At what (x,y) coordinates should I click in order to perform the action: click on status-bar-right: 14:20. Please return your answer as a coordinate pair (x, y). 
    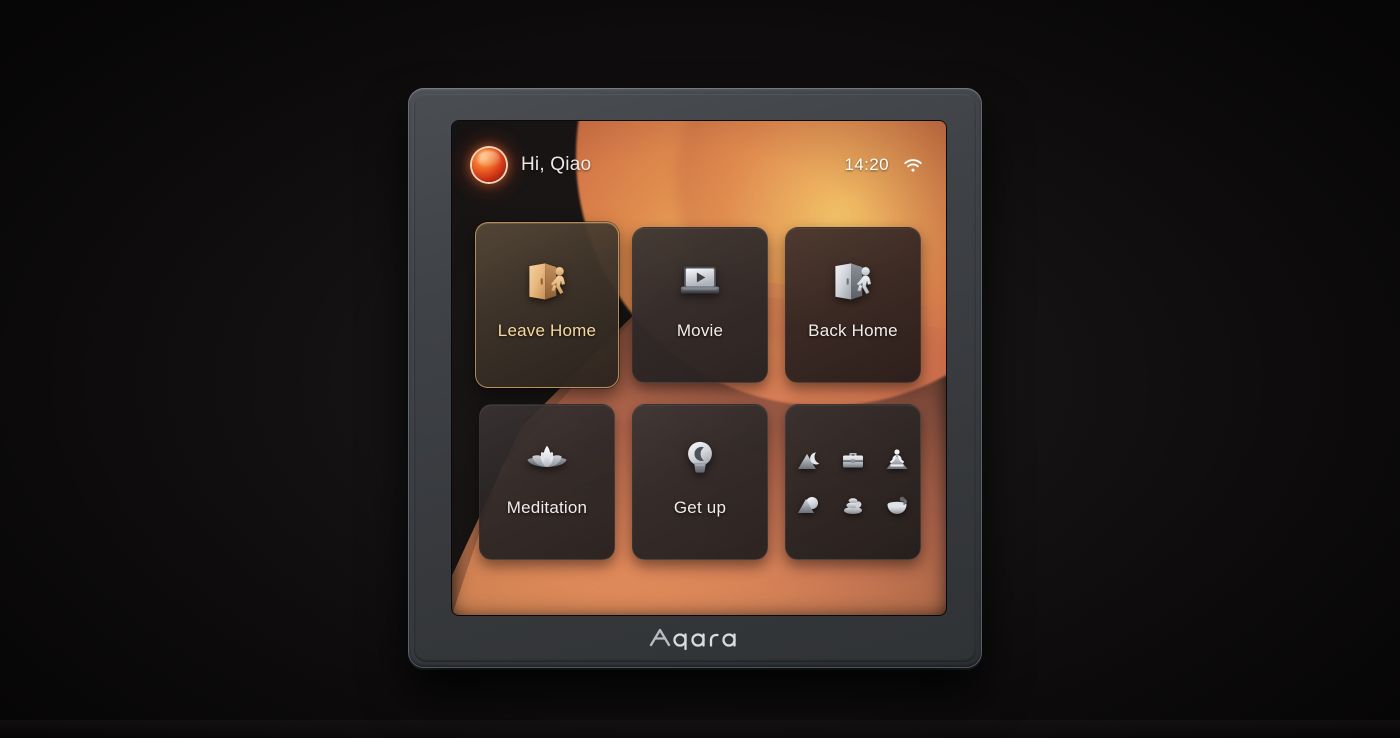
    Looking at the image, I should click on (884, 165).